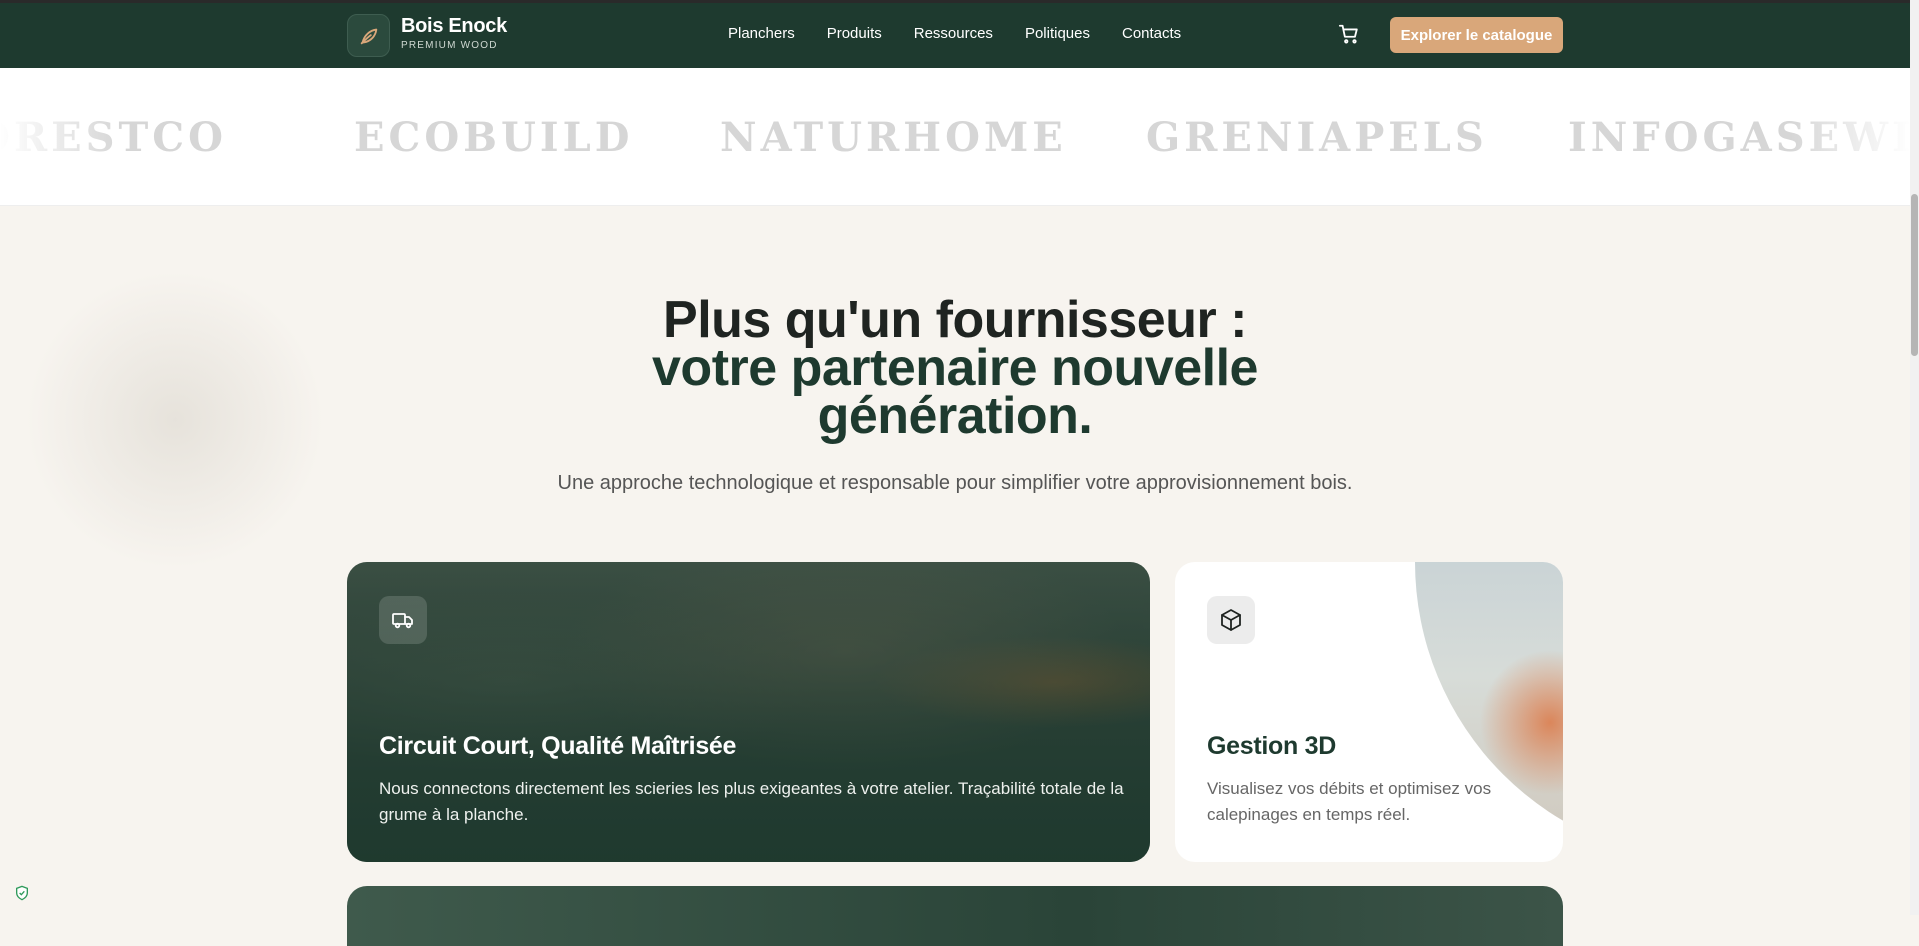  I want to click on truck-icon, so click(403, 620).